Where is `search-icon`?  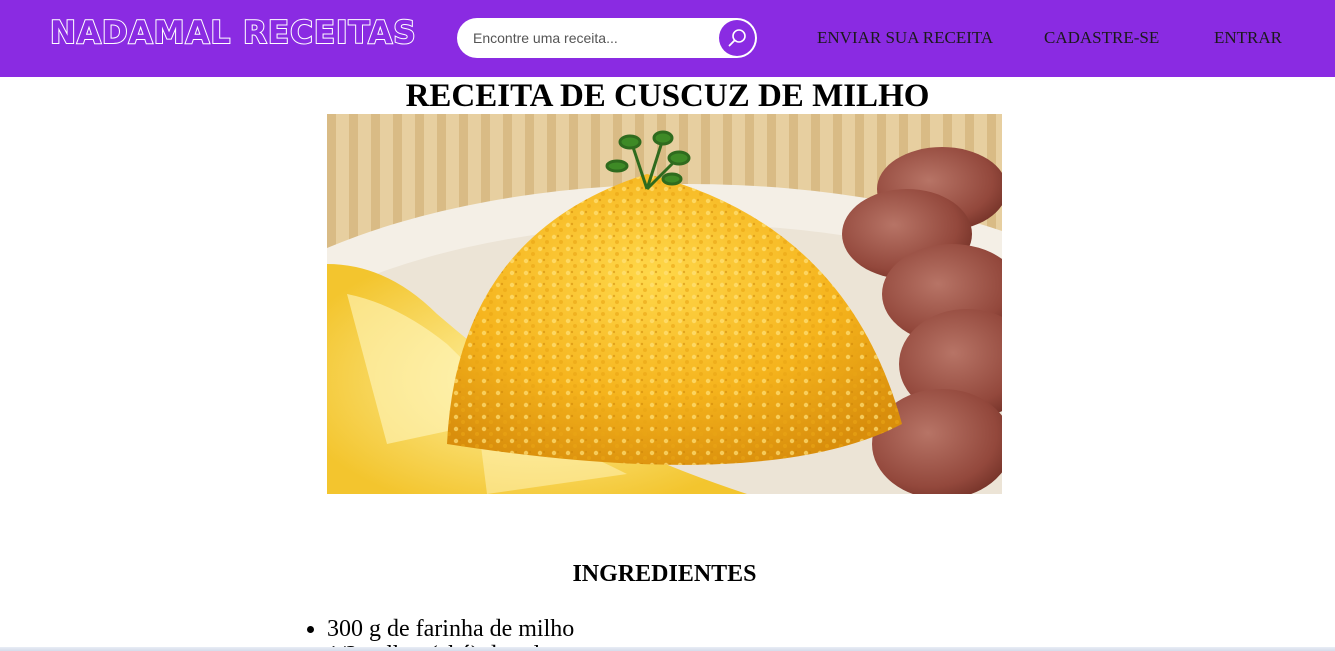
search-icon is located at coordinates (737, 38).